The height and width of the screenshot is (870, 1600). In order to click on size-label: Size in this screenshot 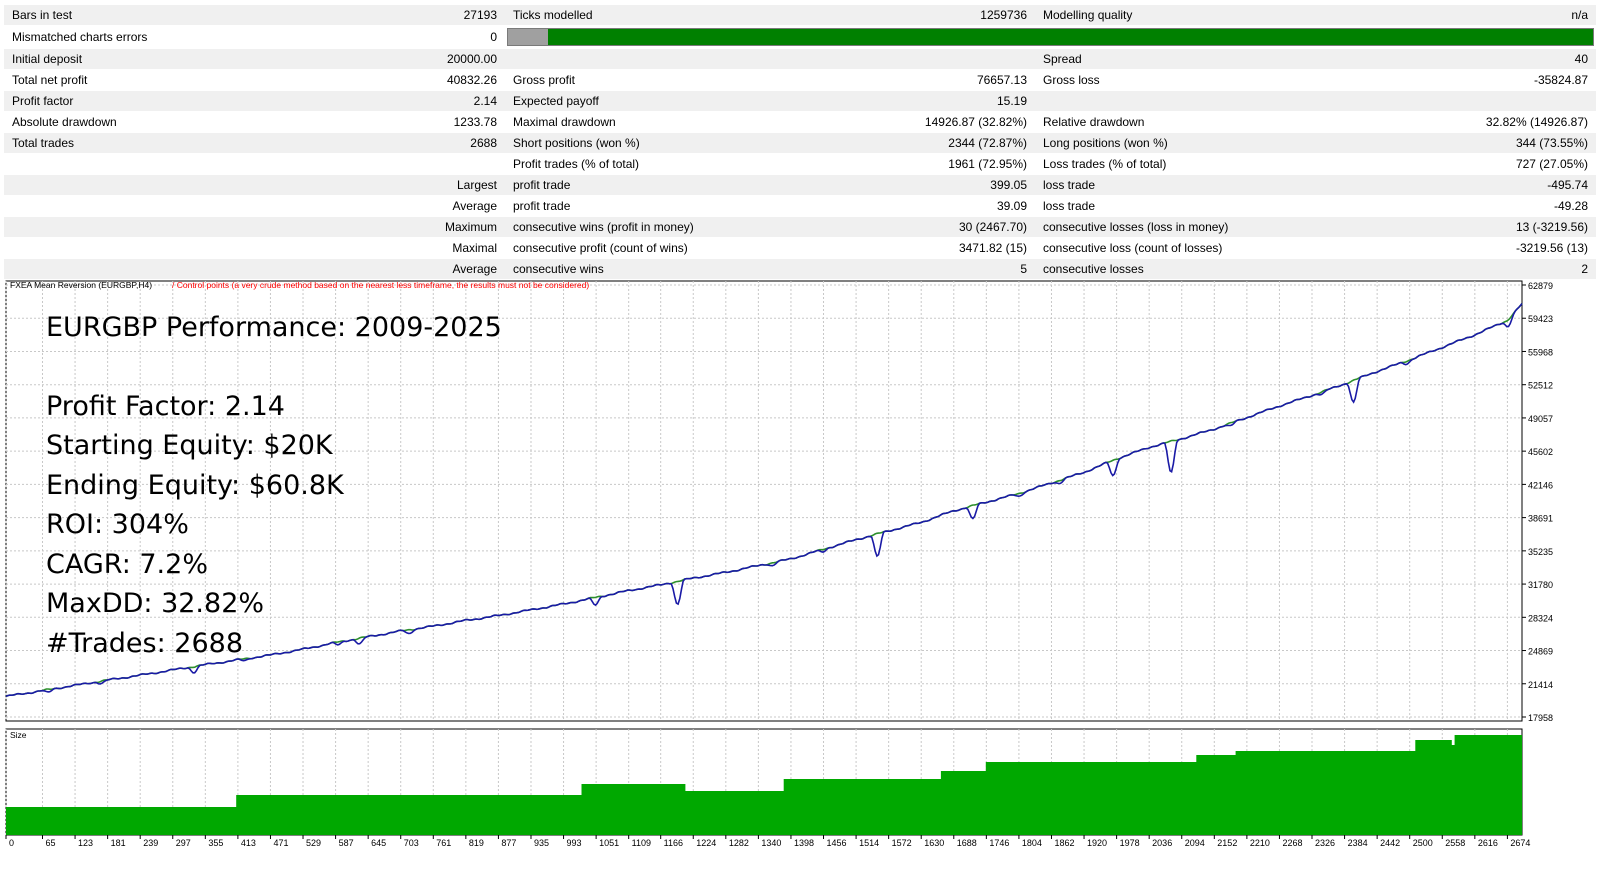, I will do `click(18, 735)`.